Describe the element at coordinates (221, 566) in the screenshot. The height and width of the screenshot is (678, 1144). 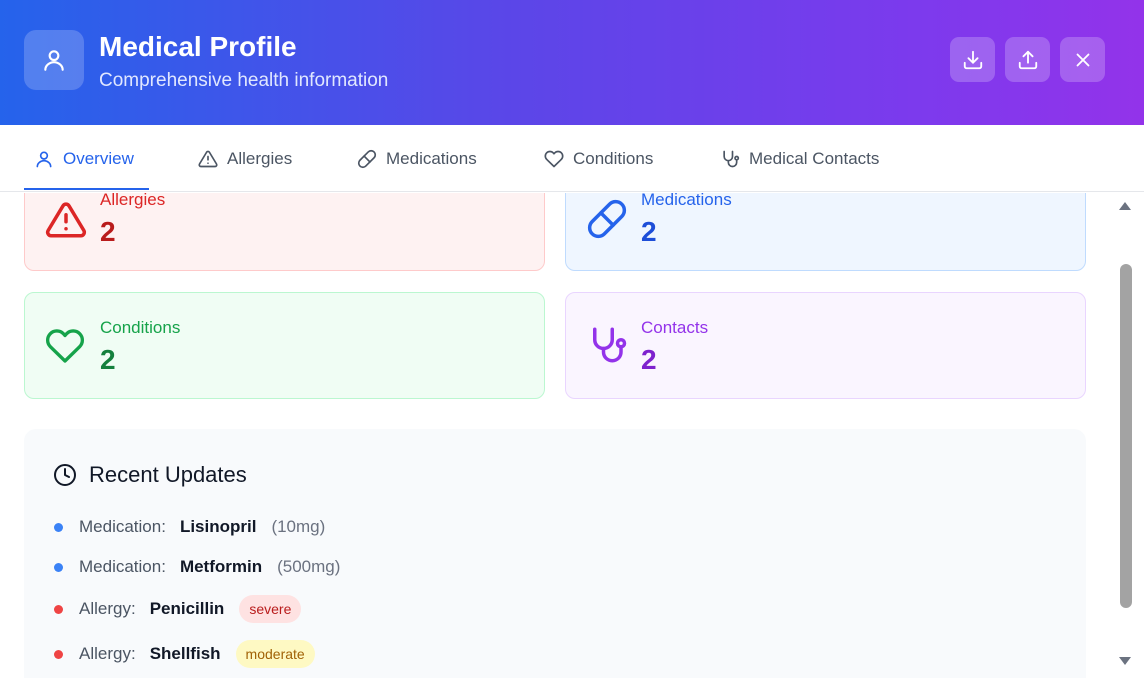
I see `item-name: Metformin` at that location.